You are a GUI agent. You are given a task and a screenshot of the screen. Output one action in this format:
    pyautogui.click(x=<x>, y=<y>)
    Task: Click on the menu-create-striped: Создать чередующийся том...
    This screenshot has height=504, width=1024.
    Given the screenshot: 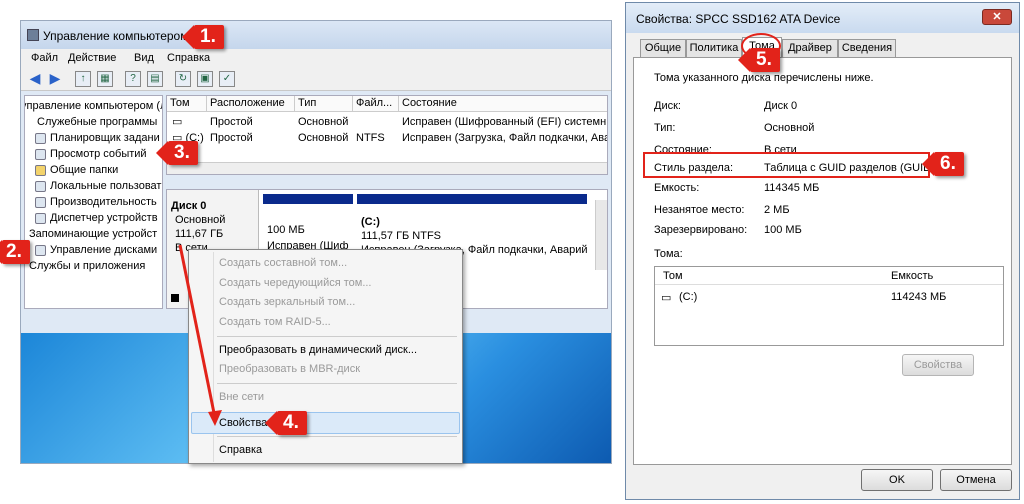 What is the action you would take?
    pyautogui.click(x=295, y=283)
    